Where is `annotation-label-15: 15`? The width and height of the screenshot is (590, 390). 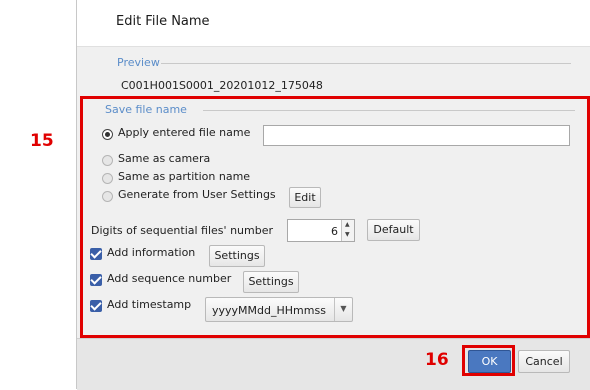 annotation-label-15: 15 is located at coordinates (42, 141).